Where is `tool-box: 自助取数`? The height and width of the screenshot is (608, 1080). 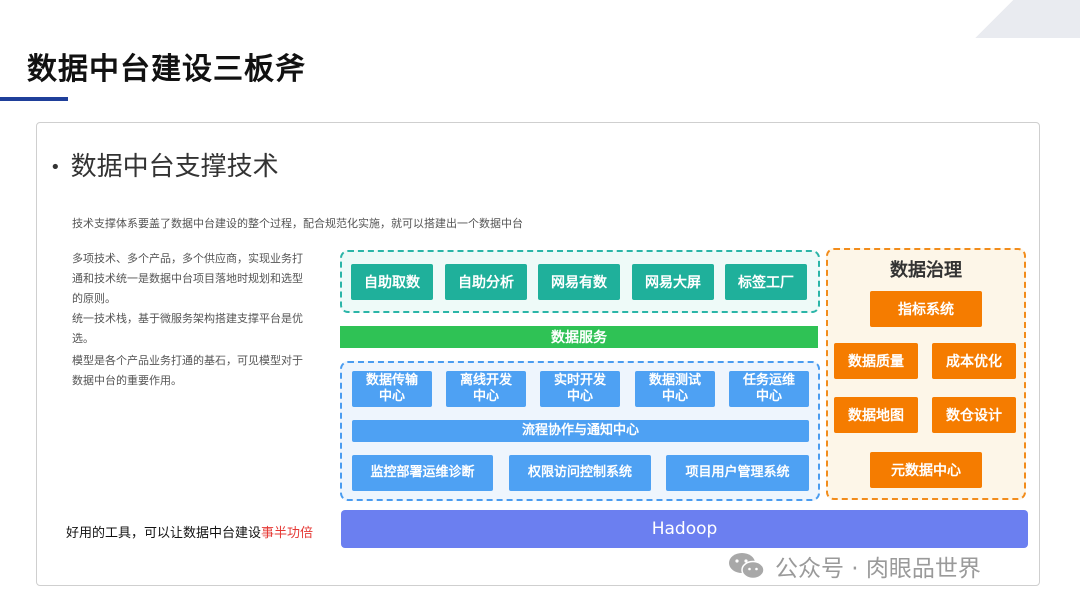
tool-box: 自助取数 is located at coordinates (392, 282).